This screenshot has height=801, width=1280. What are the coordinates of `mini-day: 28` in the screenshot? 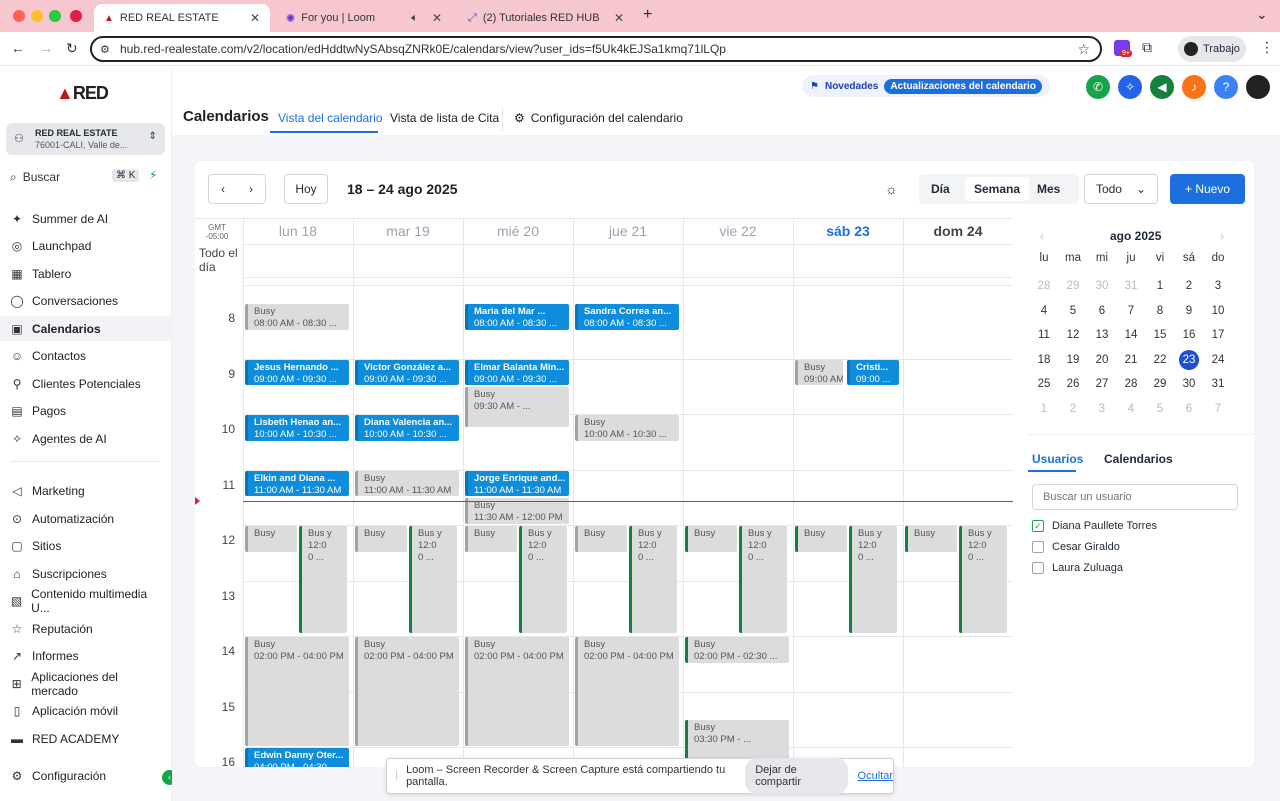 It's located at (1044, 286).